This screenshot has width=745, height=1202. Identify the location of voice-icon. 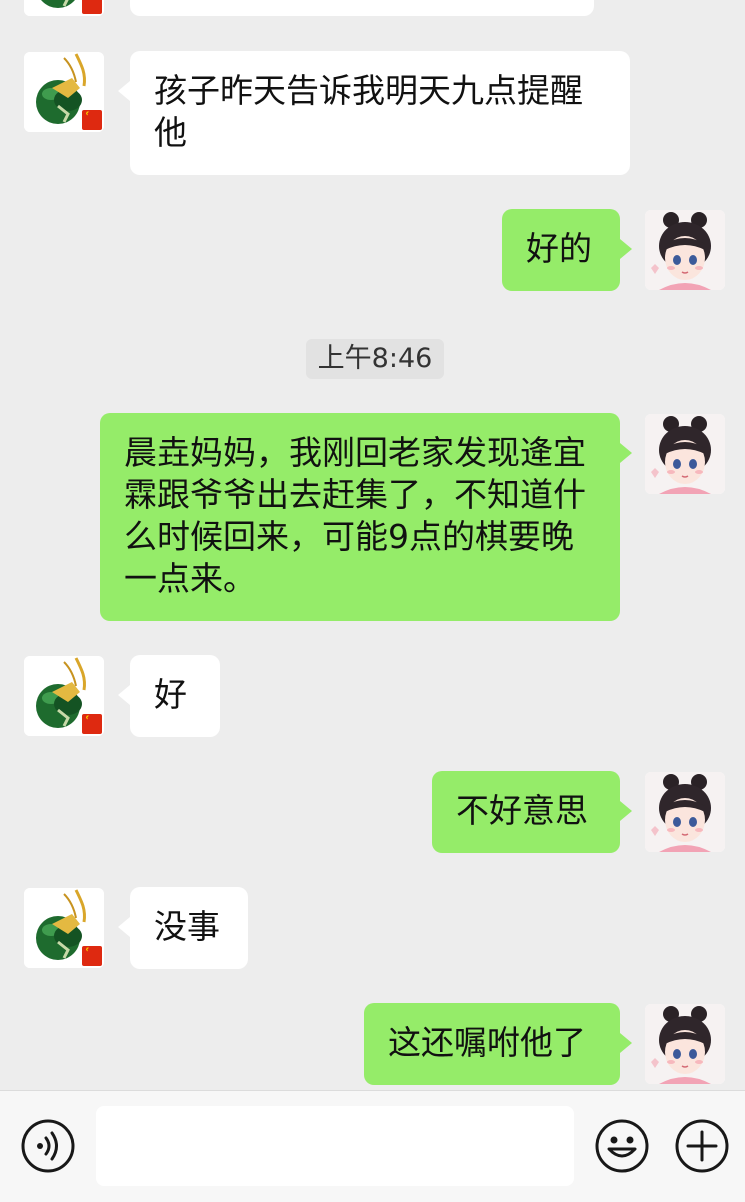
(48, 1146).